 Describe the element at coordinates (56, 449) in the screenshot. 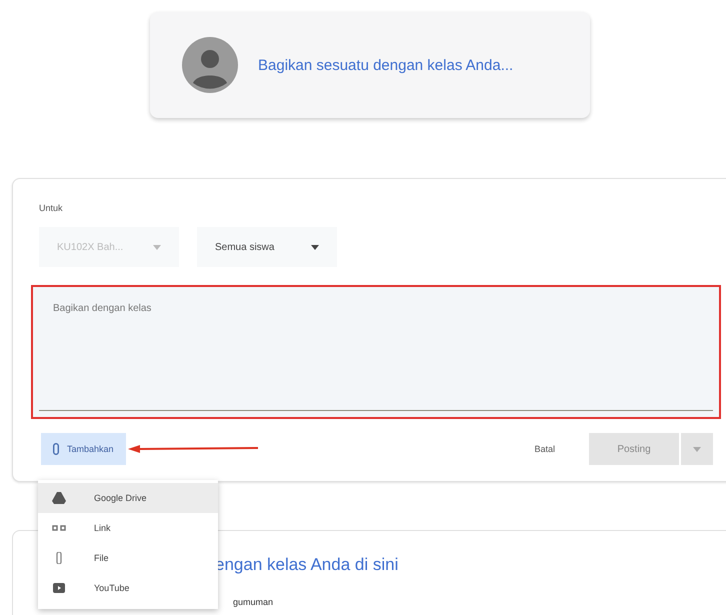

I see `paperclip-icon` at that location.